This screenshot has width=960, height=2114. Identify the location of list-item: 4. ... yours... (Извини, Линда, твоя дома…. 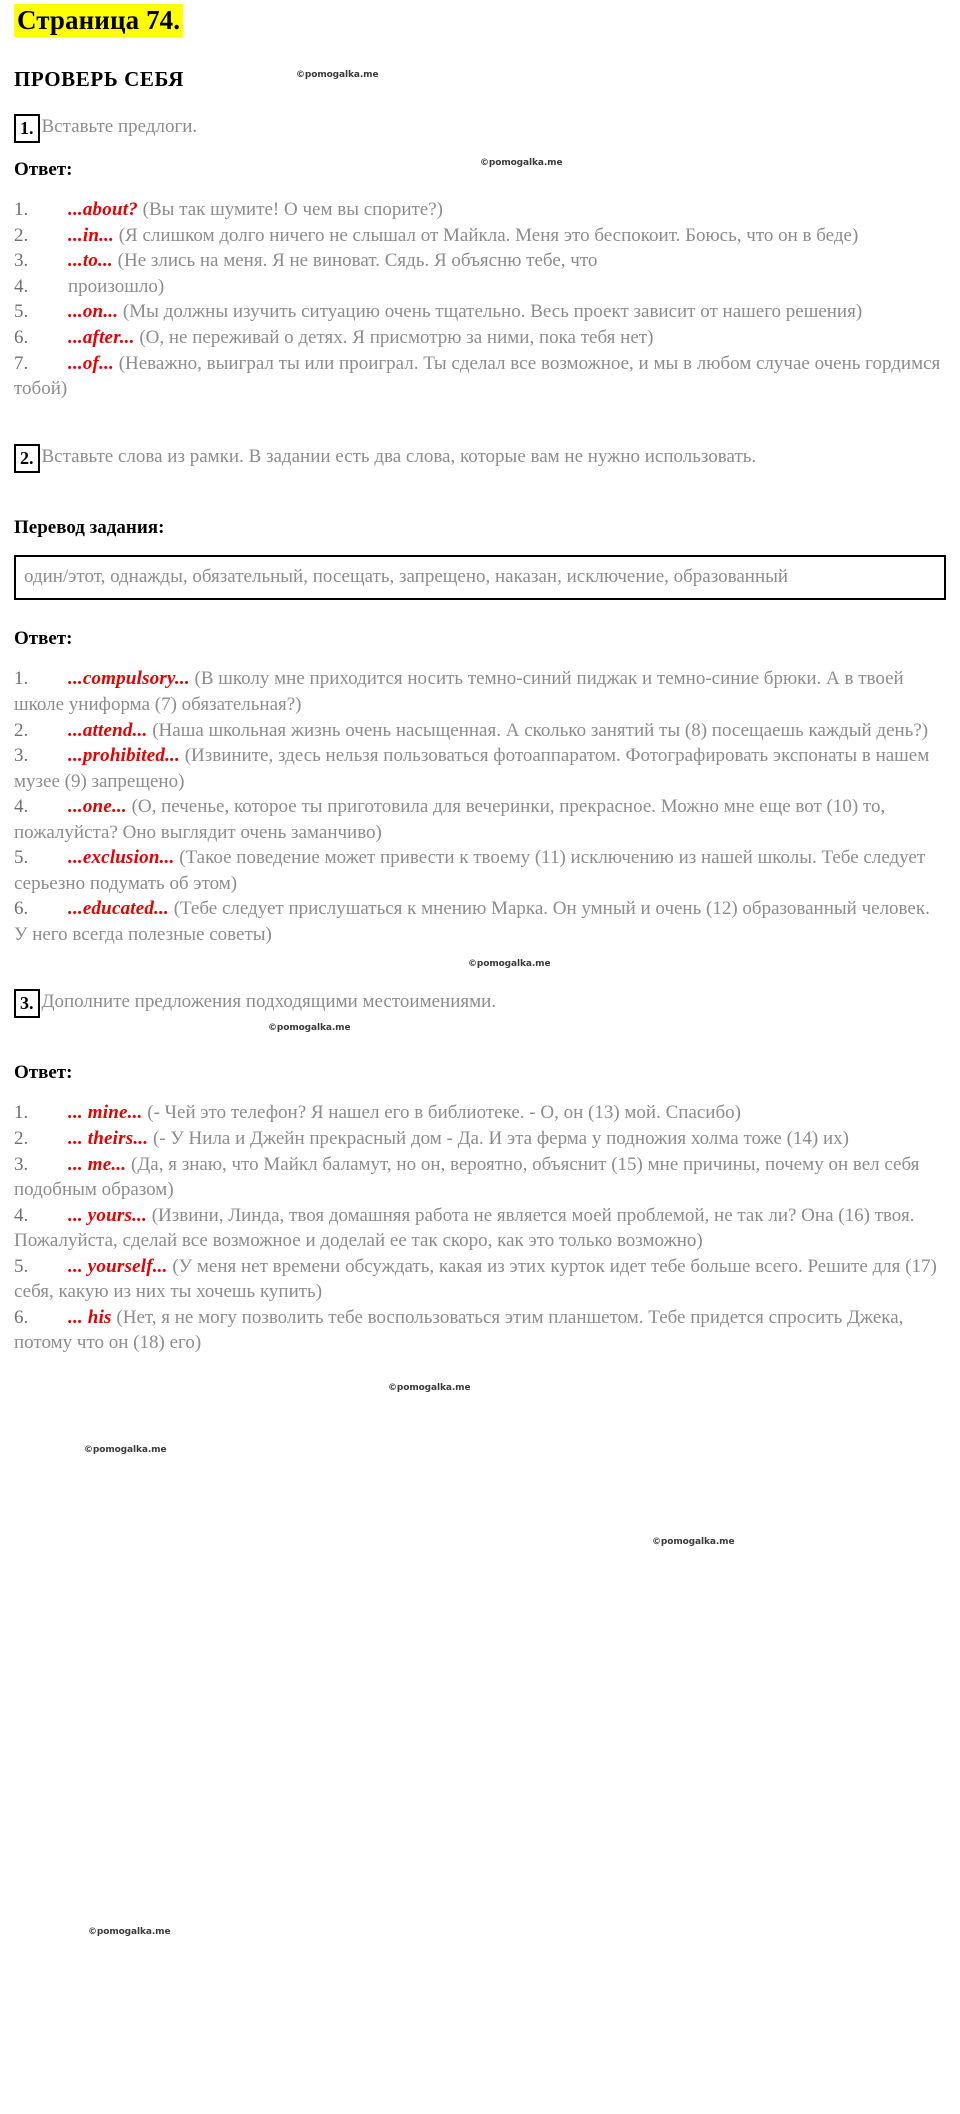
(480, 1228).